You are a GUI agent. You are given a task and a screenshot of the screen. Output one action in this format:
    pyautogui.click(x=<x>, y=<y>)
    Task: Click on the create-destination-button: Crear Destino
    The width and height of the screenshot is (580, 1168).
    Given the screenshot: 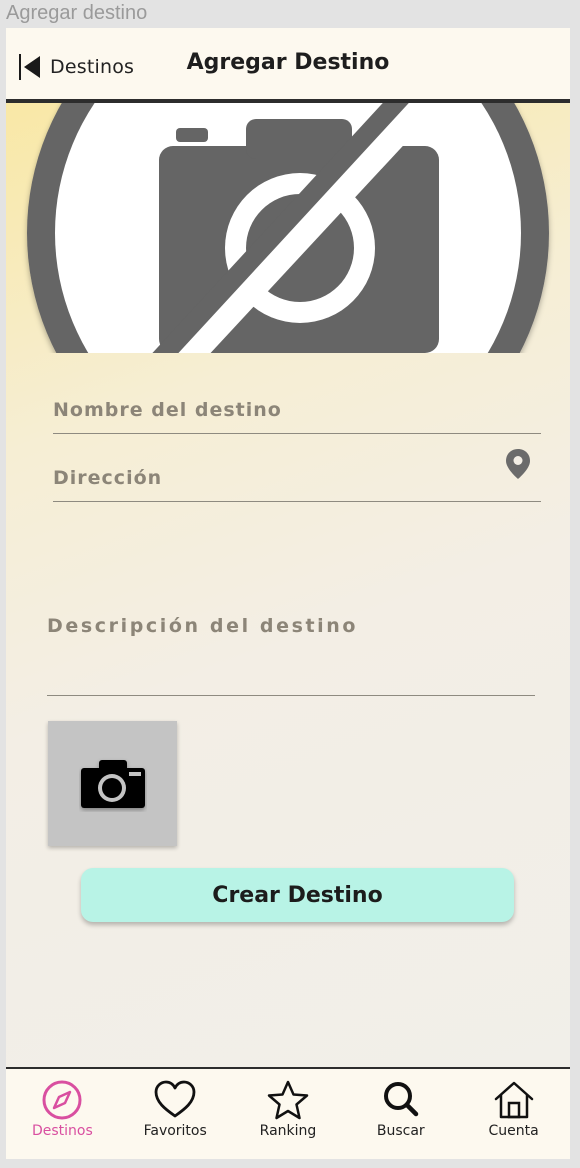 What is the action you would take?
    pyautogui.click(x=297, y=895)
    